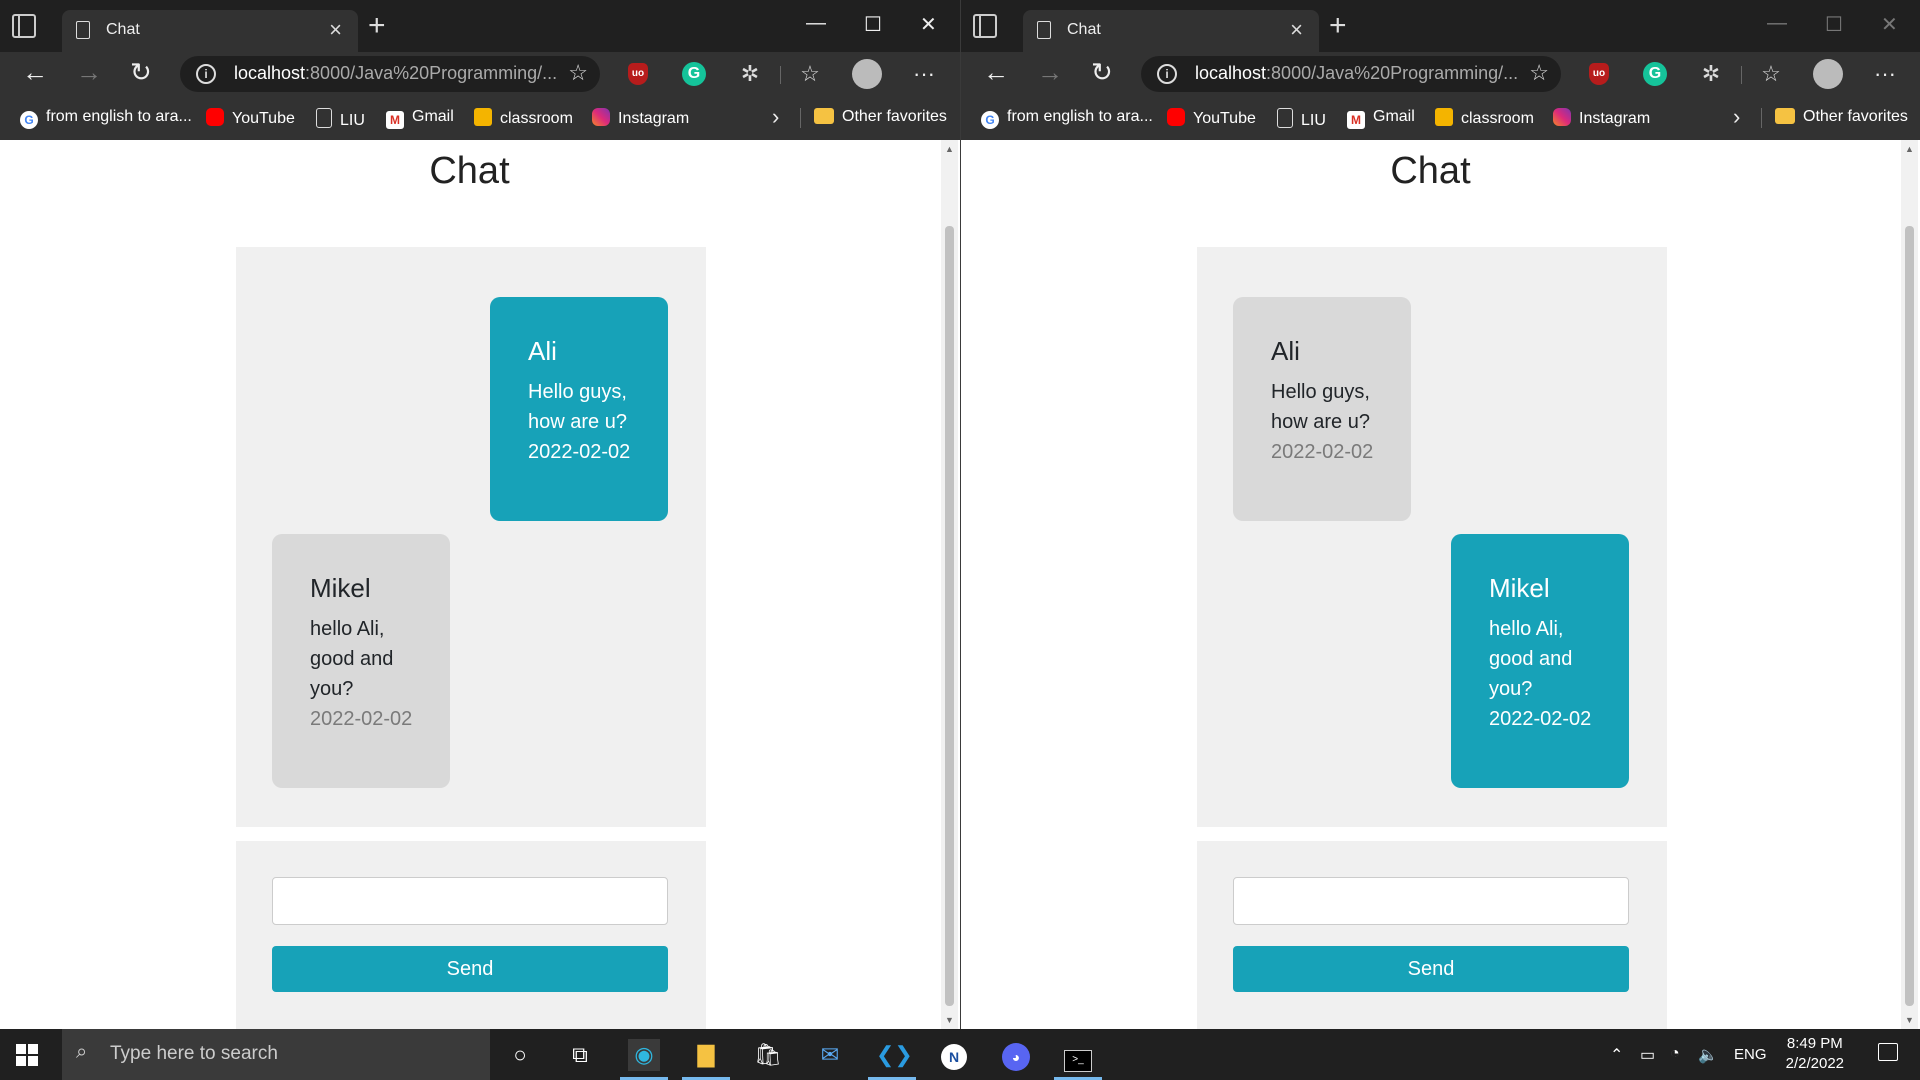 The width and height of the screenshot is (1920, 1080). Describe the element at coordinates (1647, 1055) in the screenshot. I see `battery-icon: ▭` at that location.